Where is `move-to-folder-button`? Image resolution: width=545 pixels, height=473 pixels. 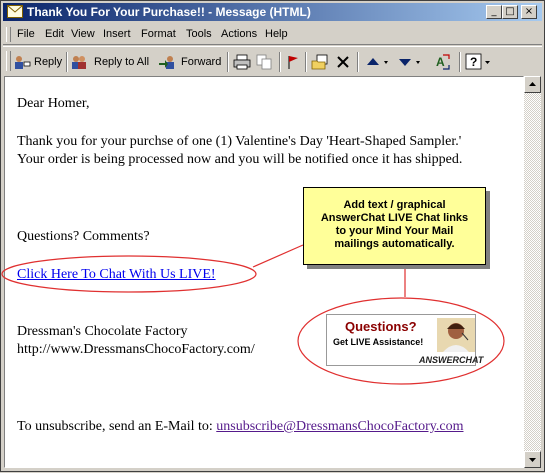 move-to-folder-button is located at coordinates (320, 62).